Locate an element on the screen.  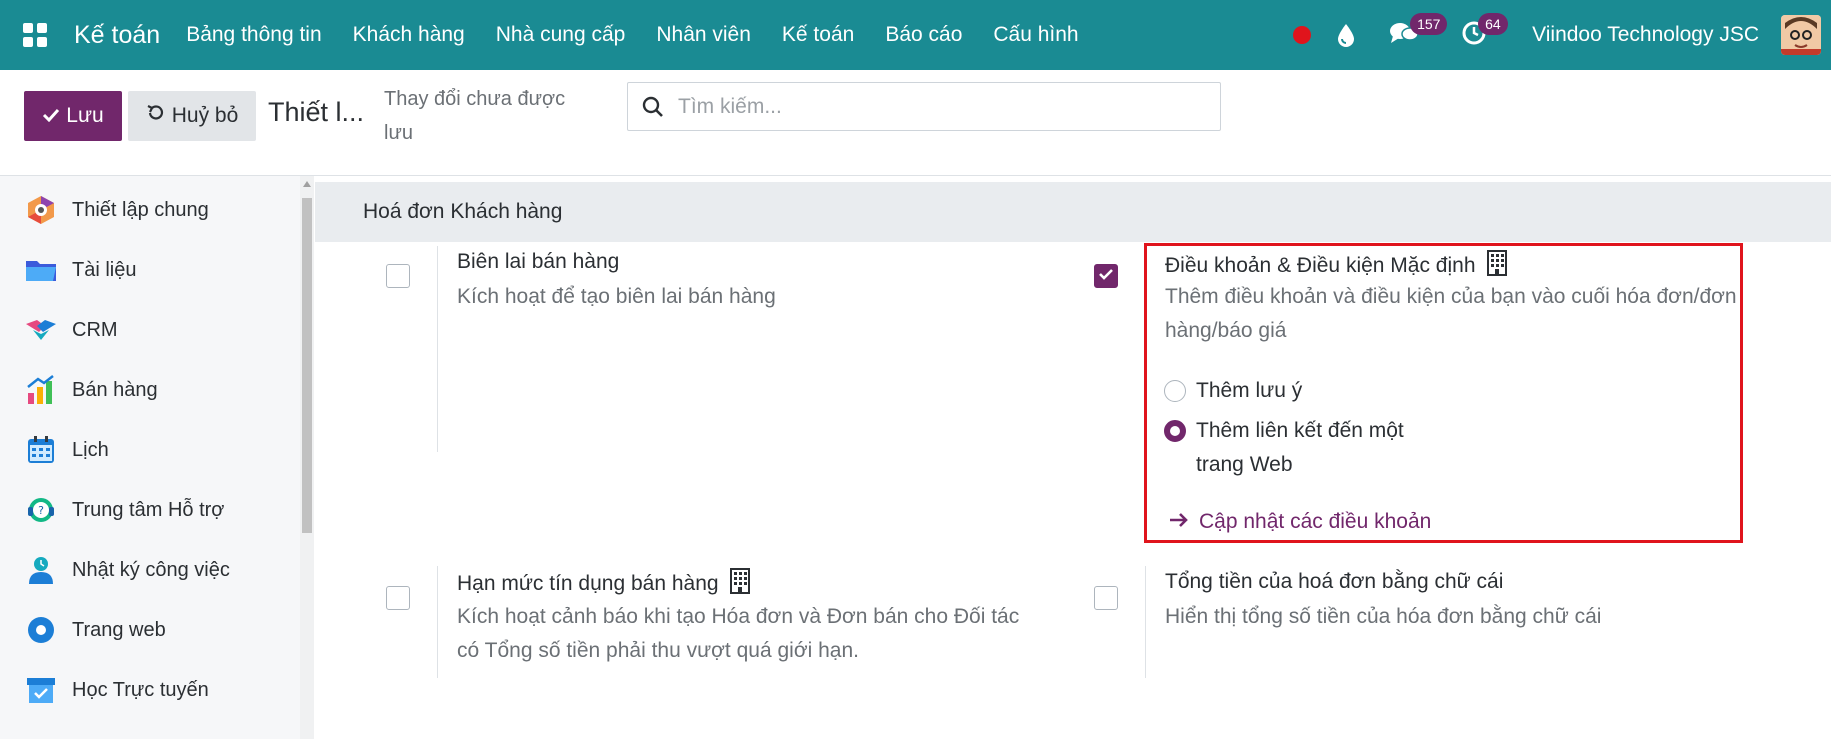
discard-button: Huỷ bỏ is located at coordinates (192, 116).